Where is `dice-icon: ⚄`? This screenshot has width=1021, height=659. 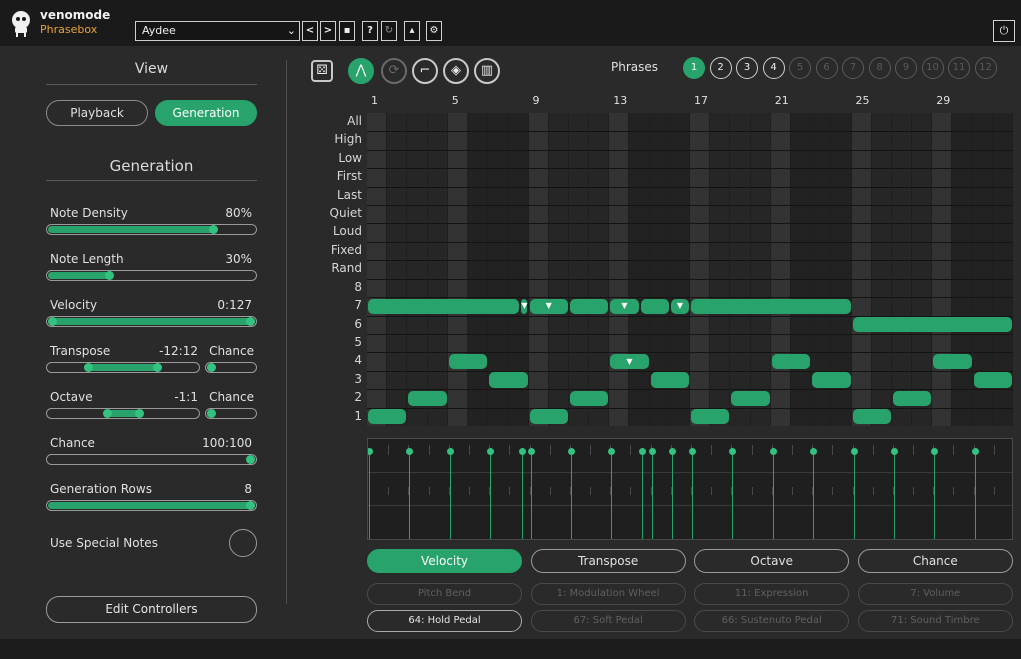 dice-icon: ⚄ is located at coordinates (322, 71).